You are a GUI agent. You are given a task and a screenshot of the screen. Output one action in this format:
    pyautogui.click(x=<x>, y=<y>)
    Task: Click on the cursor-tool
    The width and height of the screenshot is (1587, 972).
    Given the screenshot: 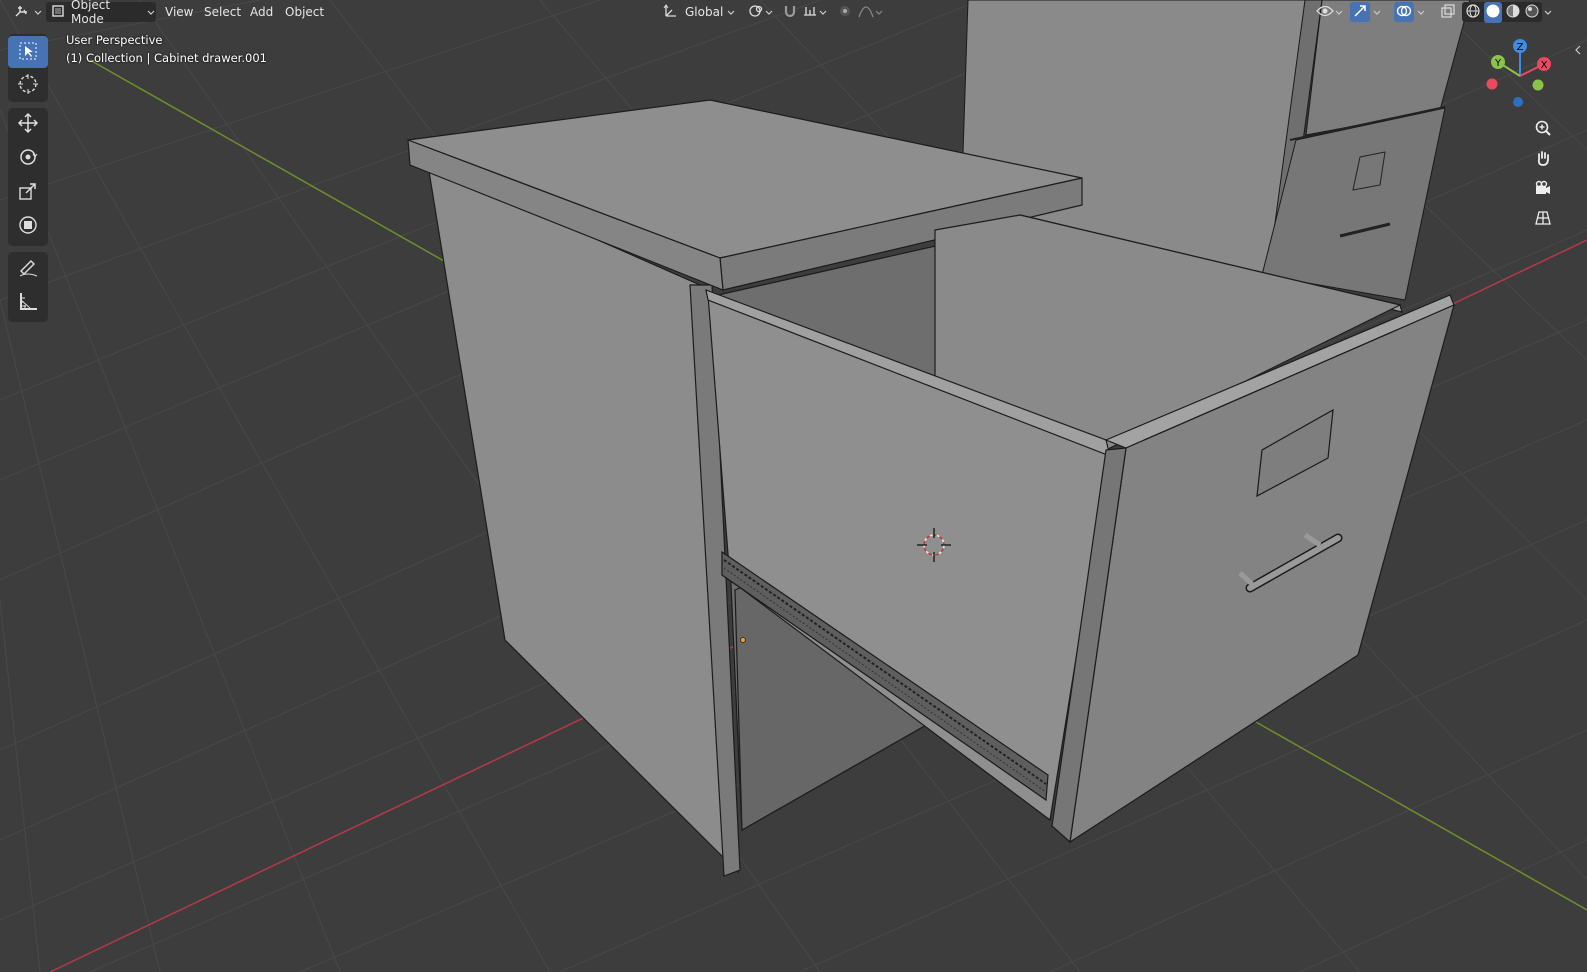 What is the action you would take?
    pyautogui.click(x=28, y=85)
    